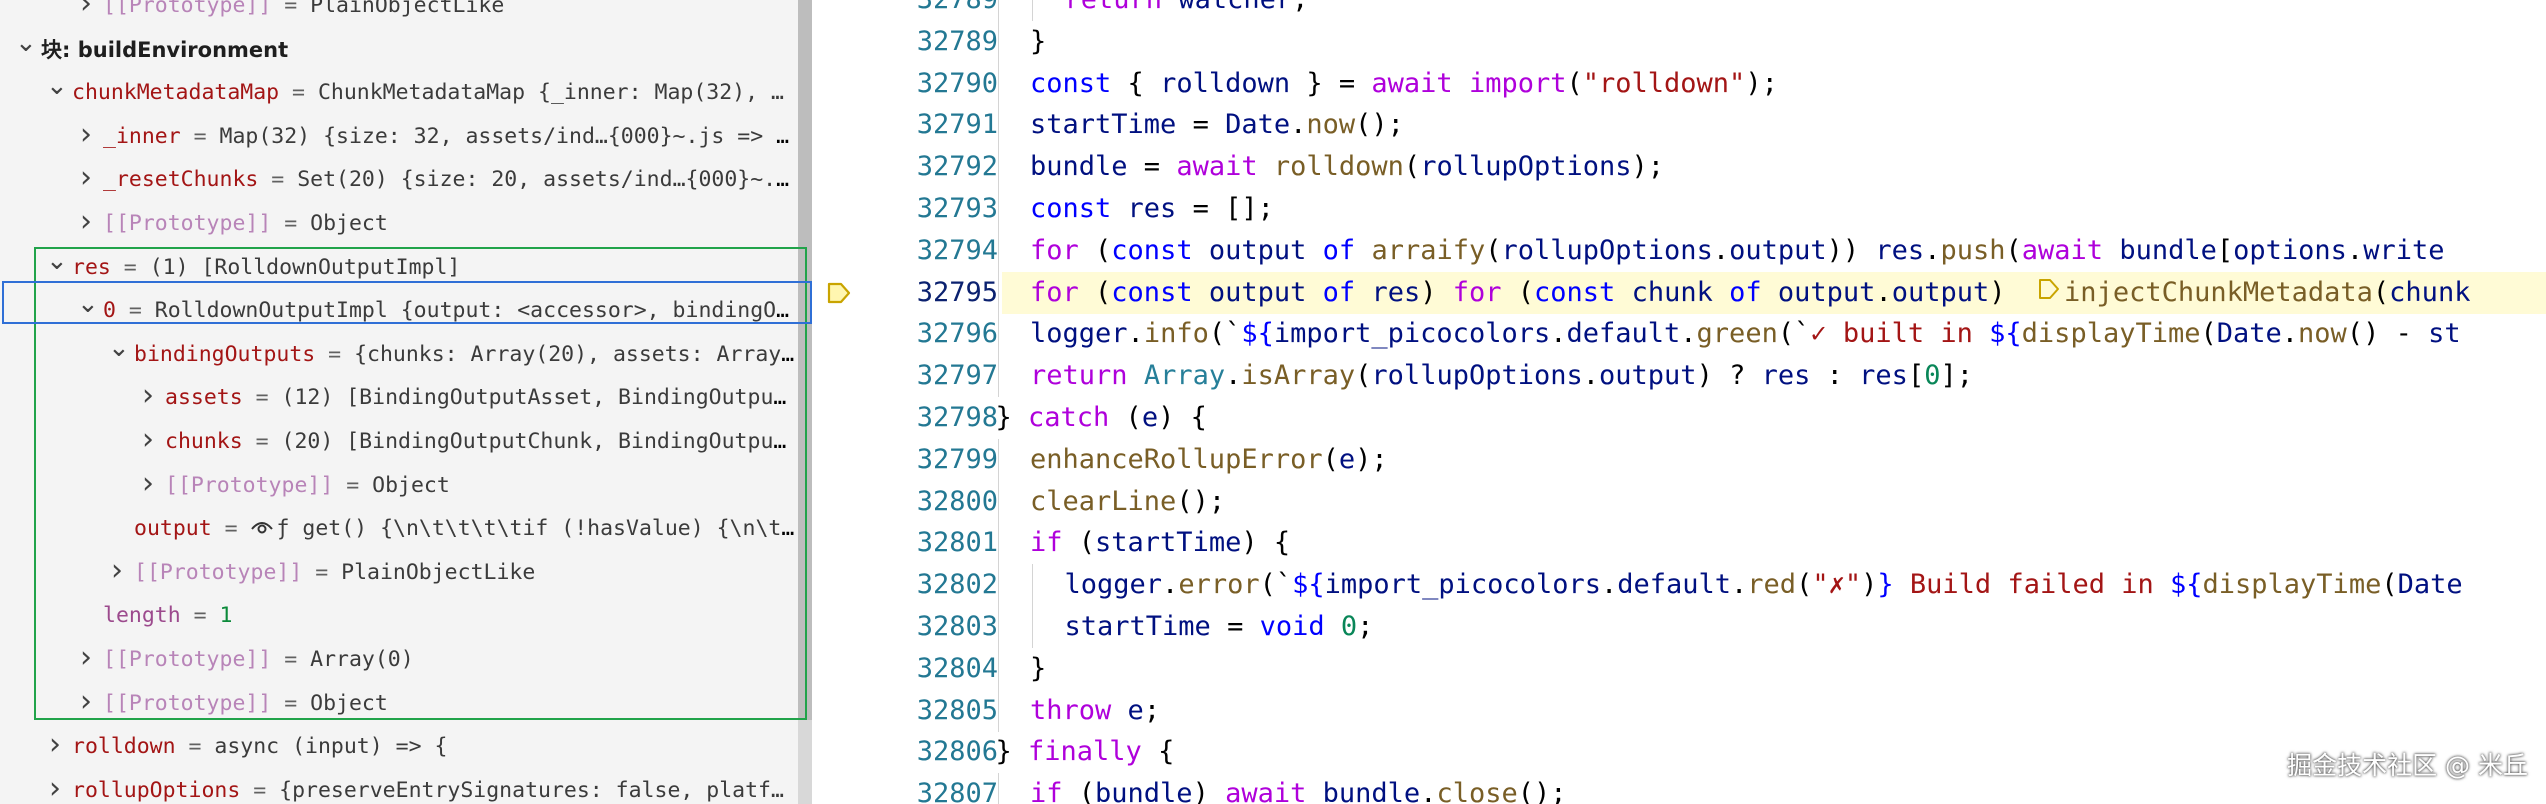  I want to click on code-line: 32799 enhanceRollupError(e);, so click(1679, 459).